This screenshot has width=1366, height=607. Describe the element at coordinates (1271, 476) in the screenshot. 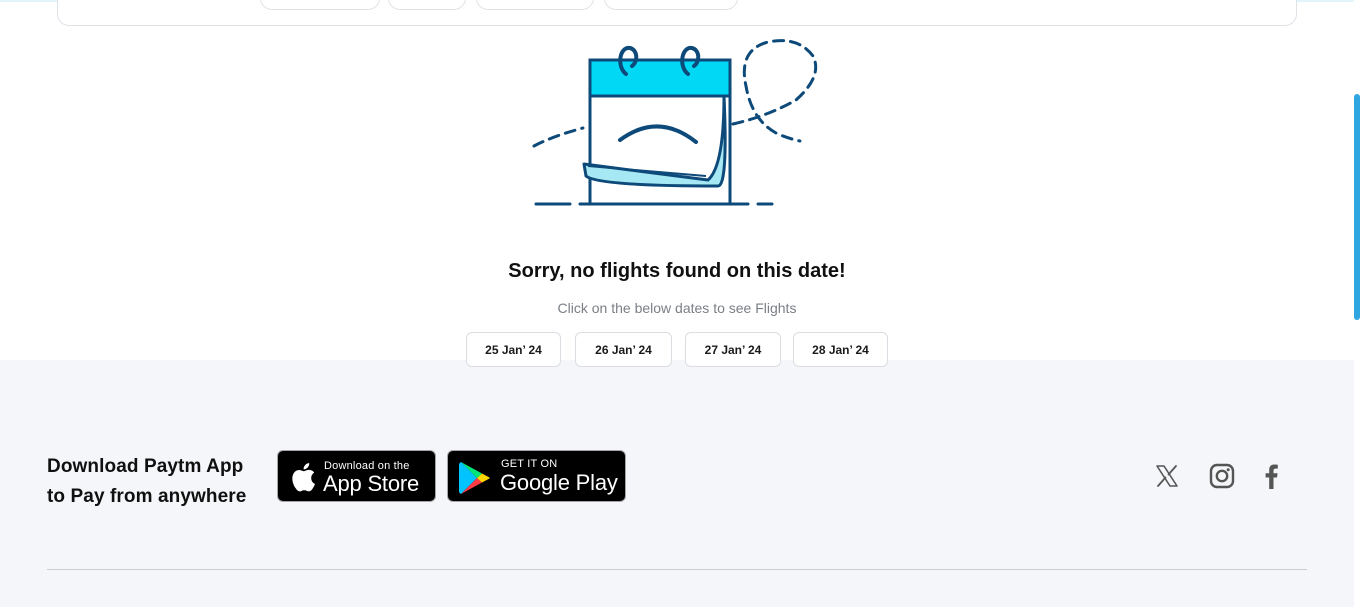

I see `facebook-icon` at that location.